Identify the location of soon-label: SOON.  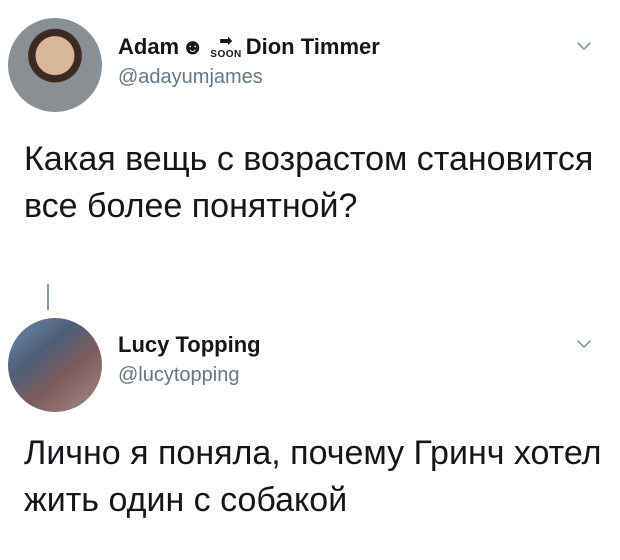
(226, 54).